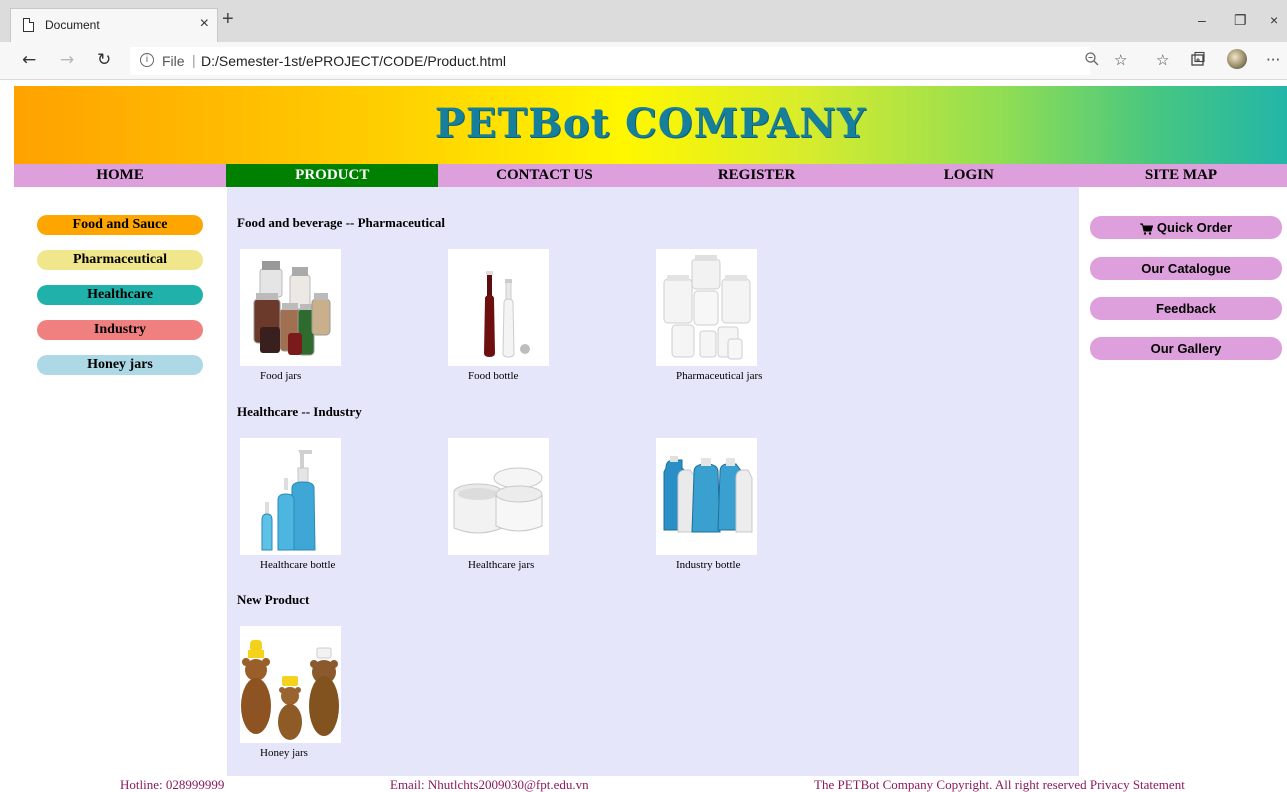  What do you see at coordinates (120, 295) in the screenshot?
I see `category-healthcare: Healthcare` at bounding box center [120, 295].